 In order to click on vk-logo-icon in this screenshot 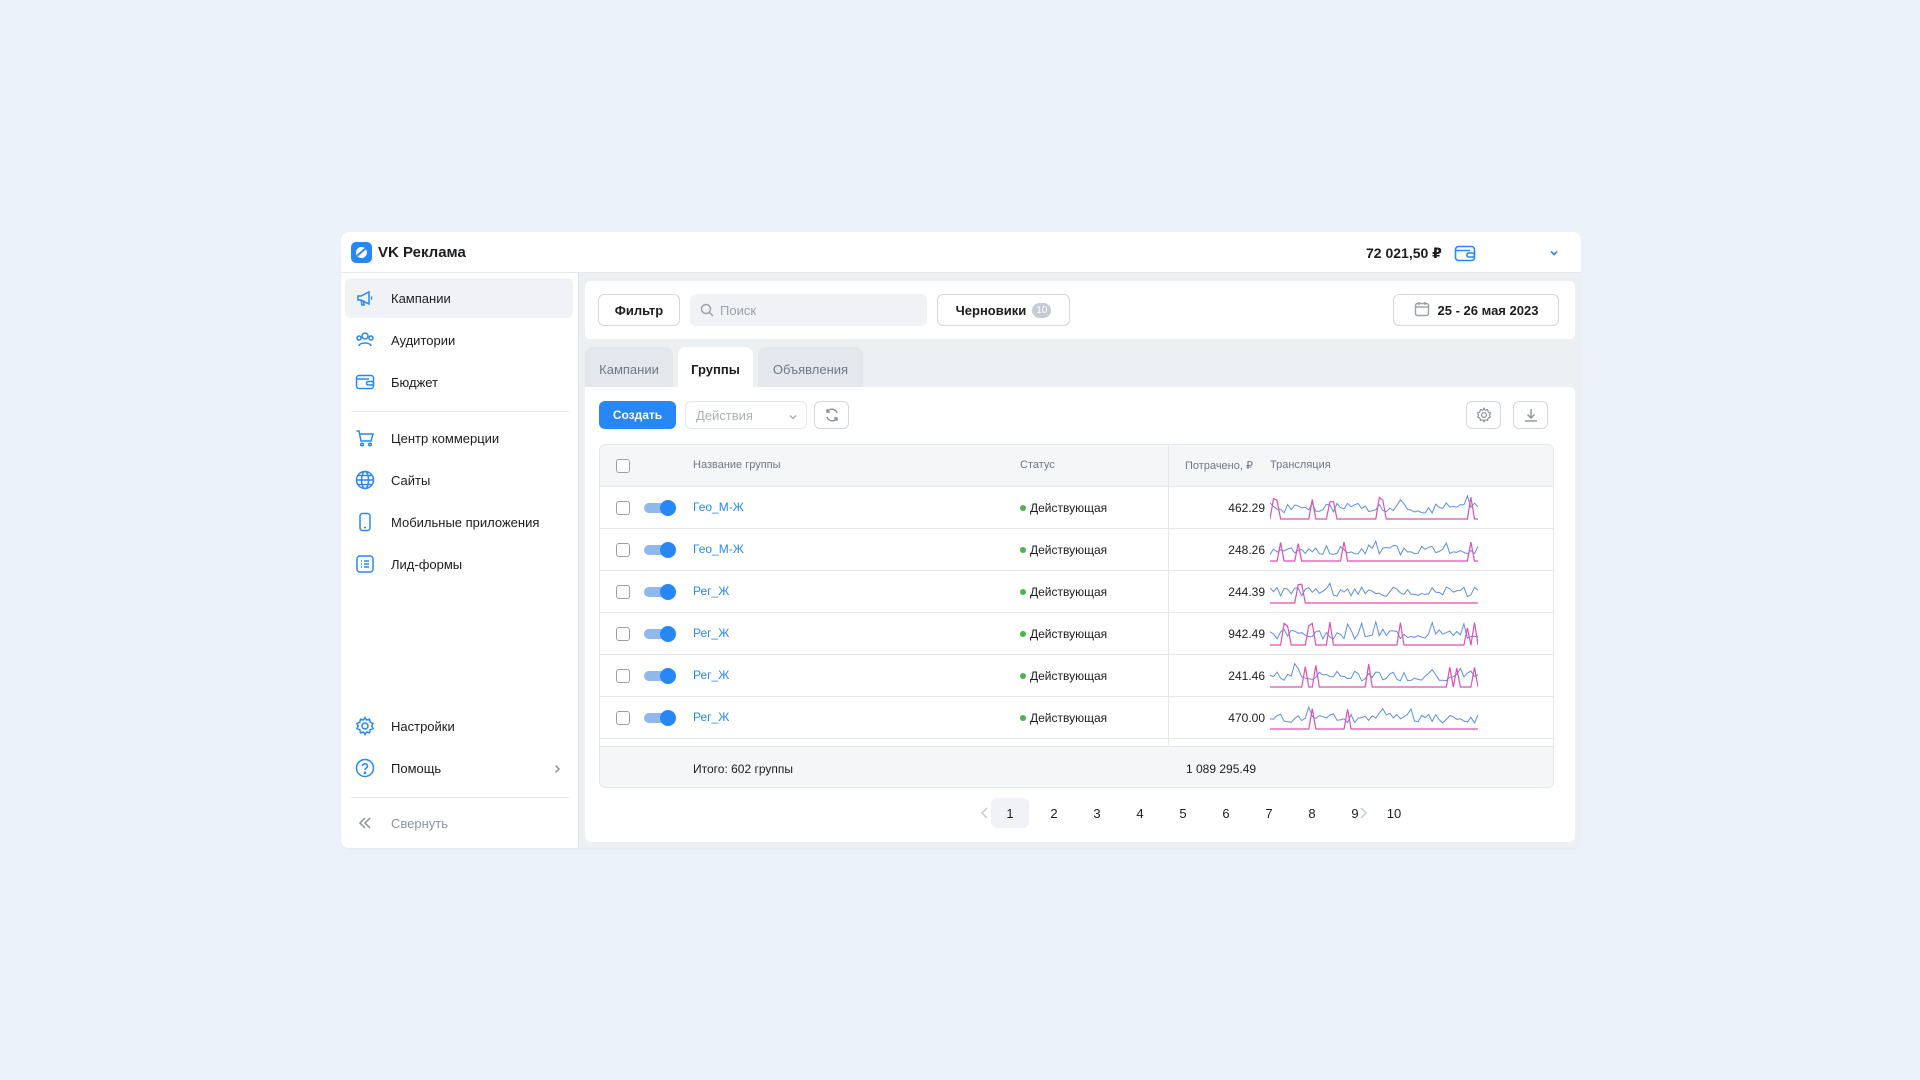, I will do `click(361, 252)`.